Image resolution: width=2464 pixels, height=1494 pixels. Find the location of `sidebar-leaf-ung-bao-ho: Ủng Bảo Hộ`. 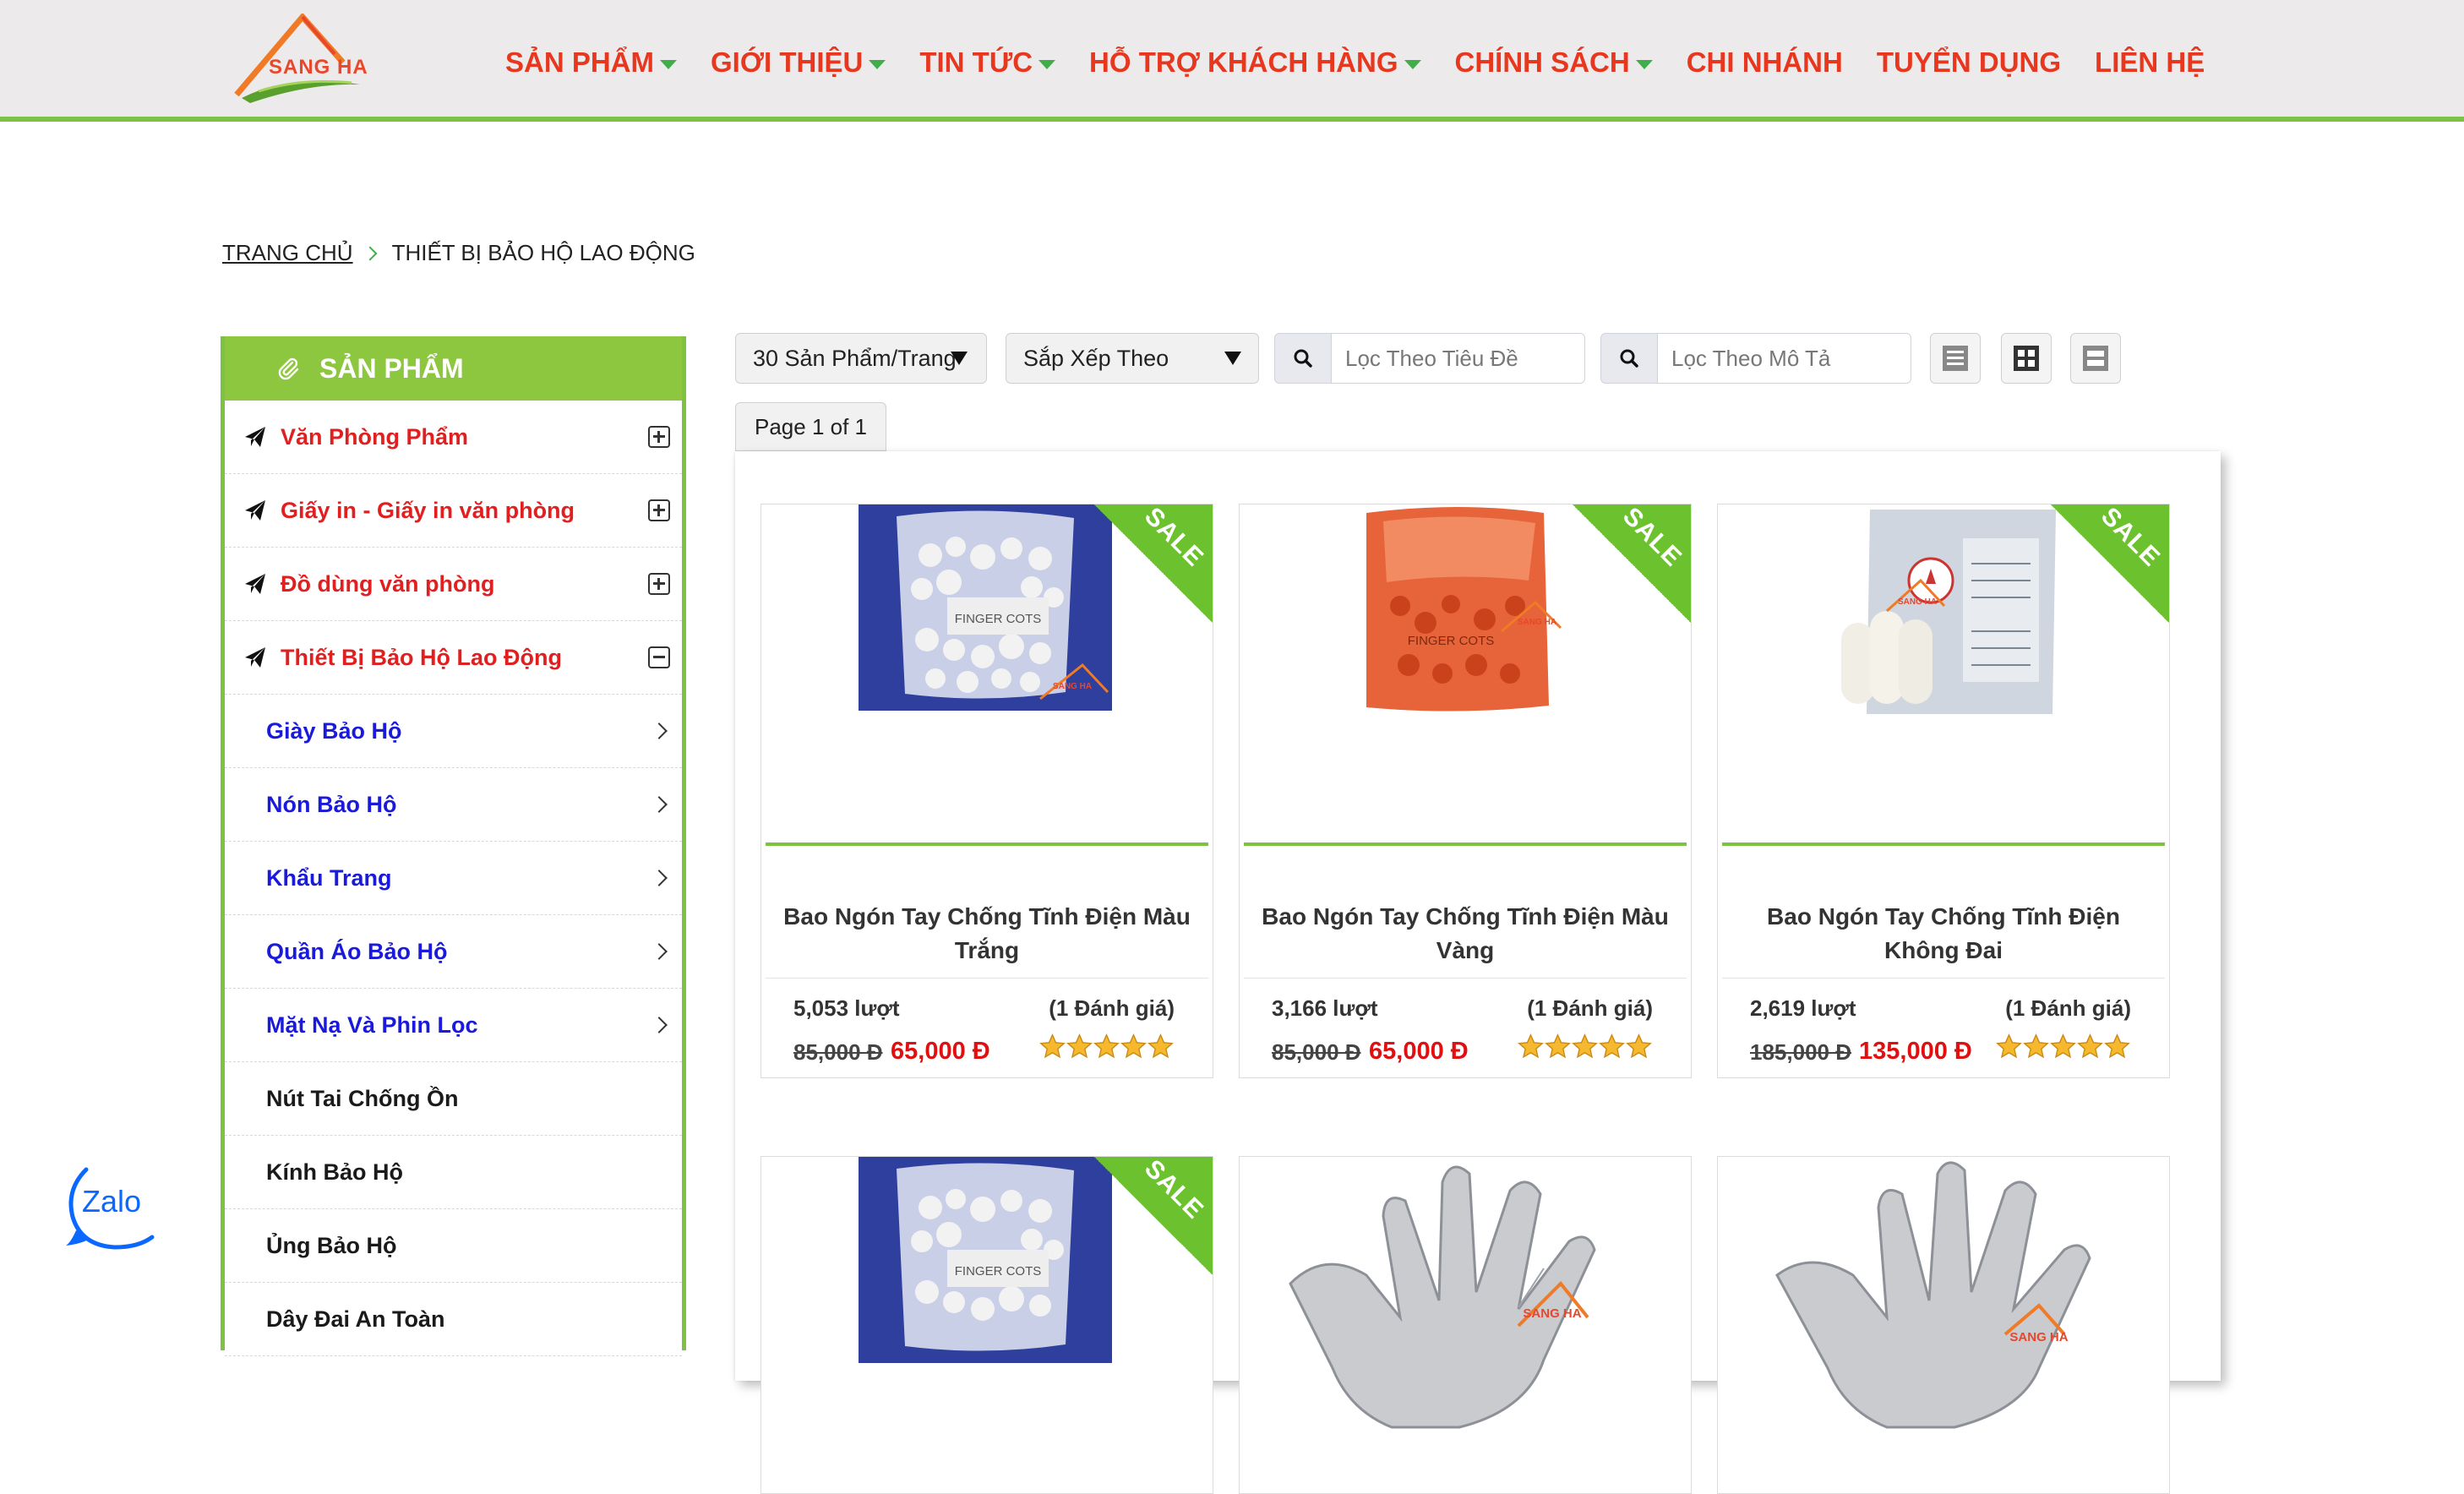

sidebar-leaf-ung-bao-ho: Ủng Bảo Hộ is located at coordinates (454, 1246).